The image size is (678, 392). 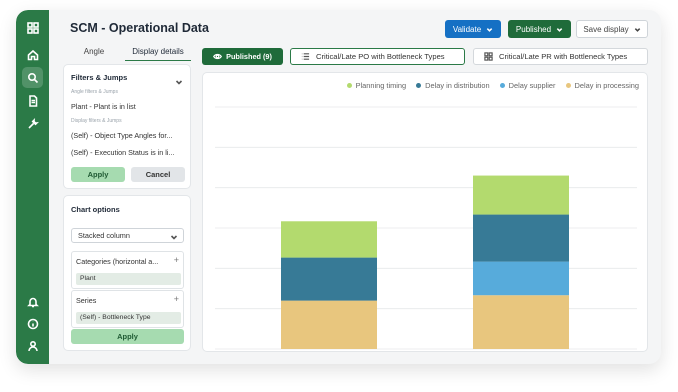 I want to click on save-display-button: Save display, so click(x=612, y=29).